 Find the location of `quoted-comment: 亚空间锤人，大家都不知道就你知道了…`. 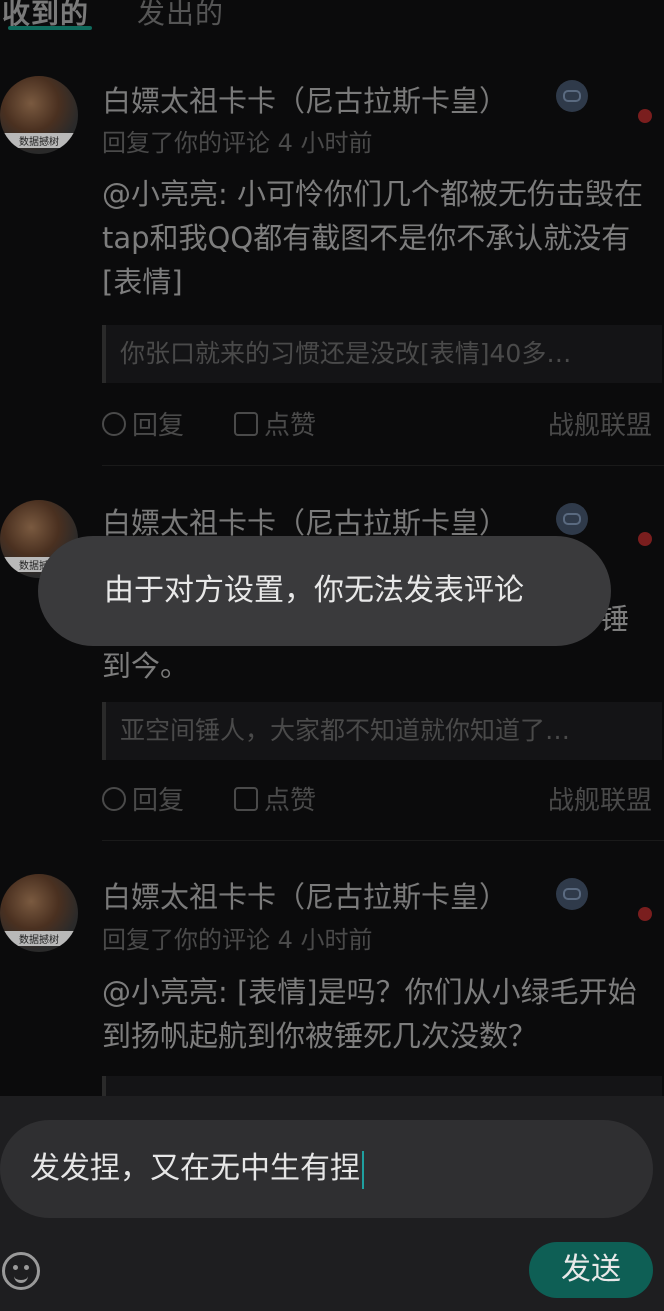

quoted-comment: 亚空间锤人，大家都不知道就你知道了… is located at coordinates (382, 731).